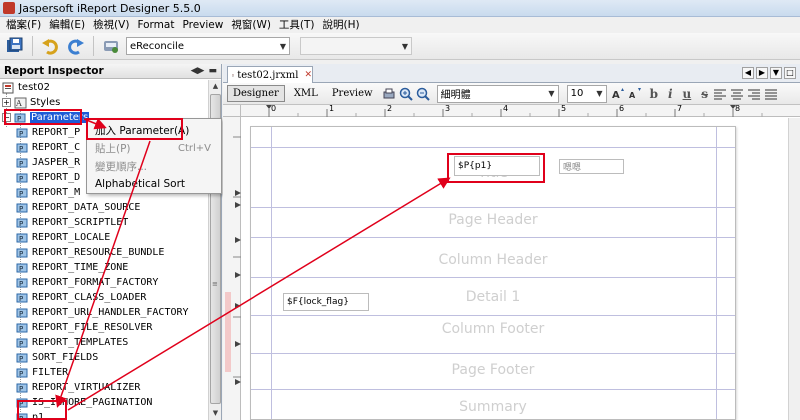  Describe the element at coordinates (212, 71) in the screenshot. I see `minimize-icon: ▬` at that location.